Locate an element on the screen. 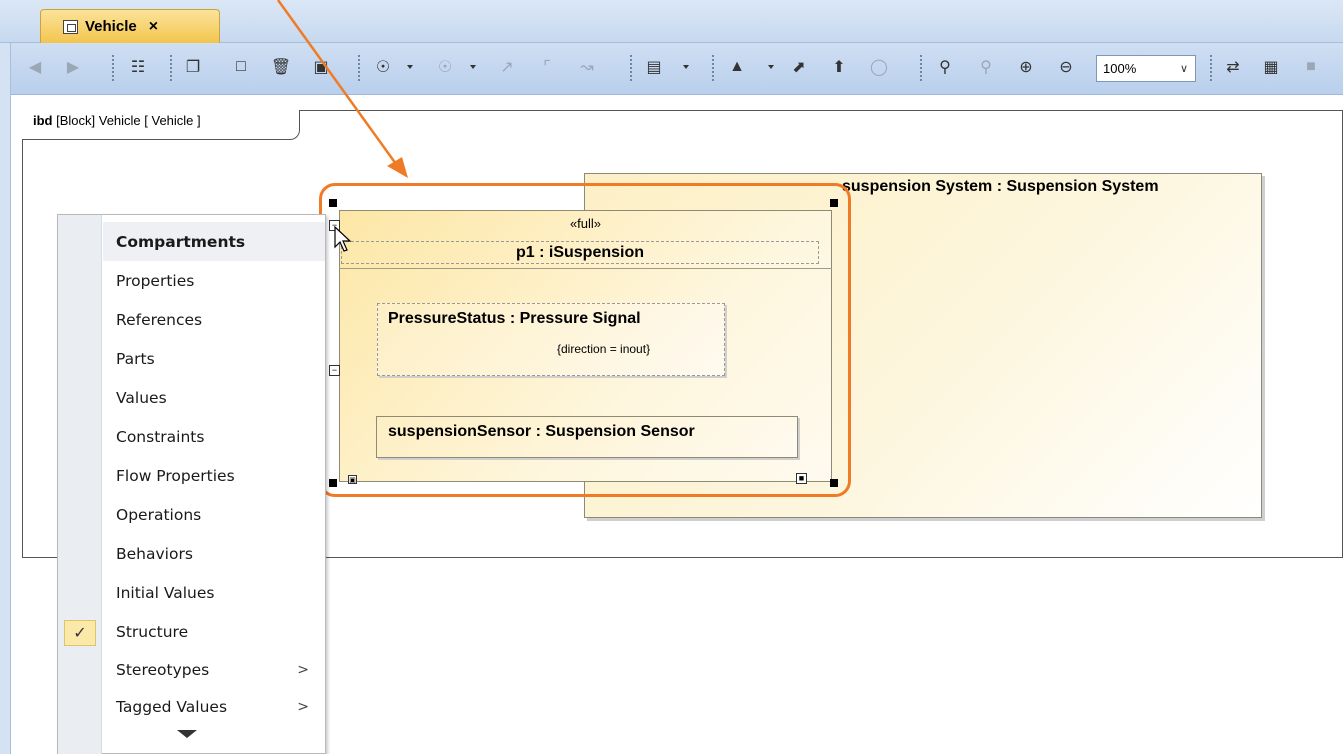 This screenshot has width=1343, height=754. menu-item-stereotypes: Stereotypes > is located at coordinates (214, 669).